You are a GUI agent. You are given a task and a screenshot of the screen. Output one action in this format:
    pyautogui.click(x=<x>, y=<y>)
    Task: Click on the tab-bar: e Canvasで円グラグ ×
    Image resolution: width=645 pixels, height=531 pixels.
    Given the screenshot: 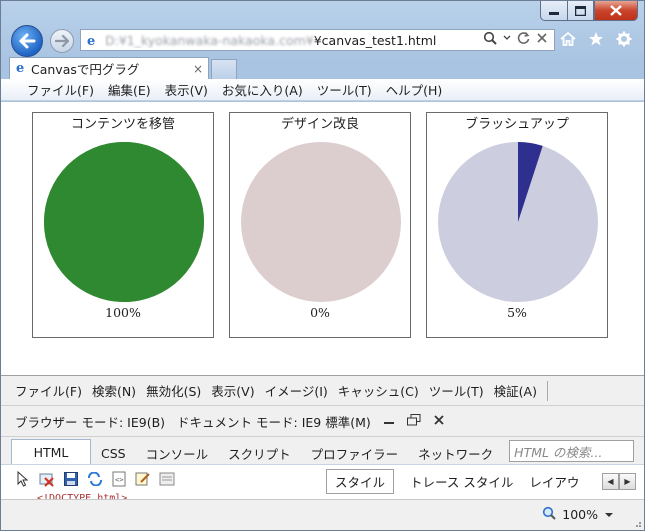 What is the action you would take?
    pyautogui.click(x=322, y=68)
    